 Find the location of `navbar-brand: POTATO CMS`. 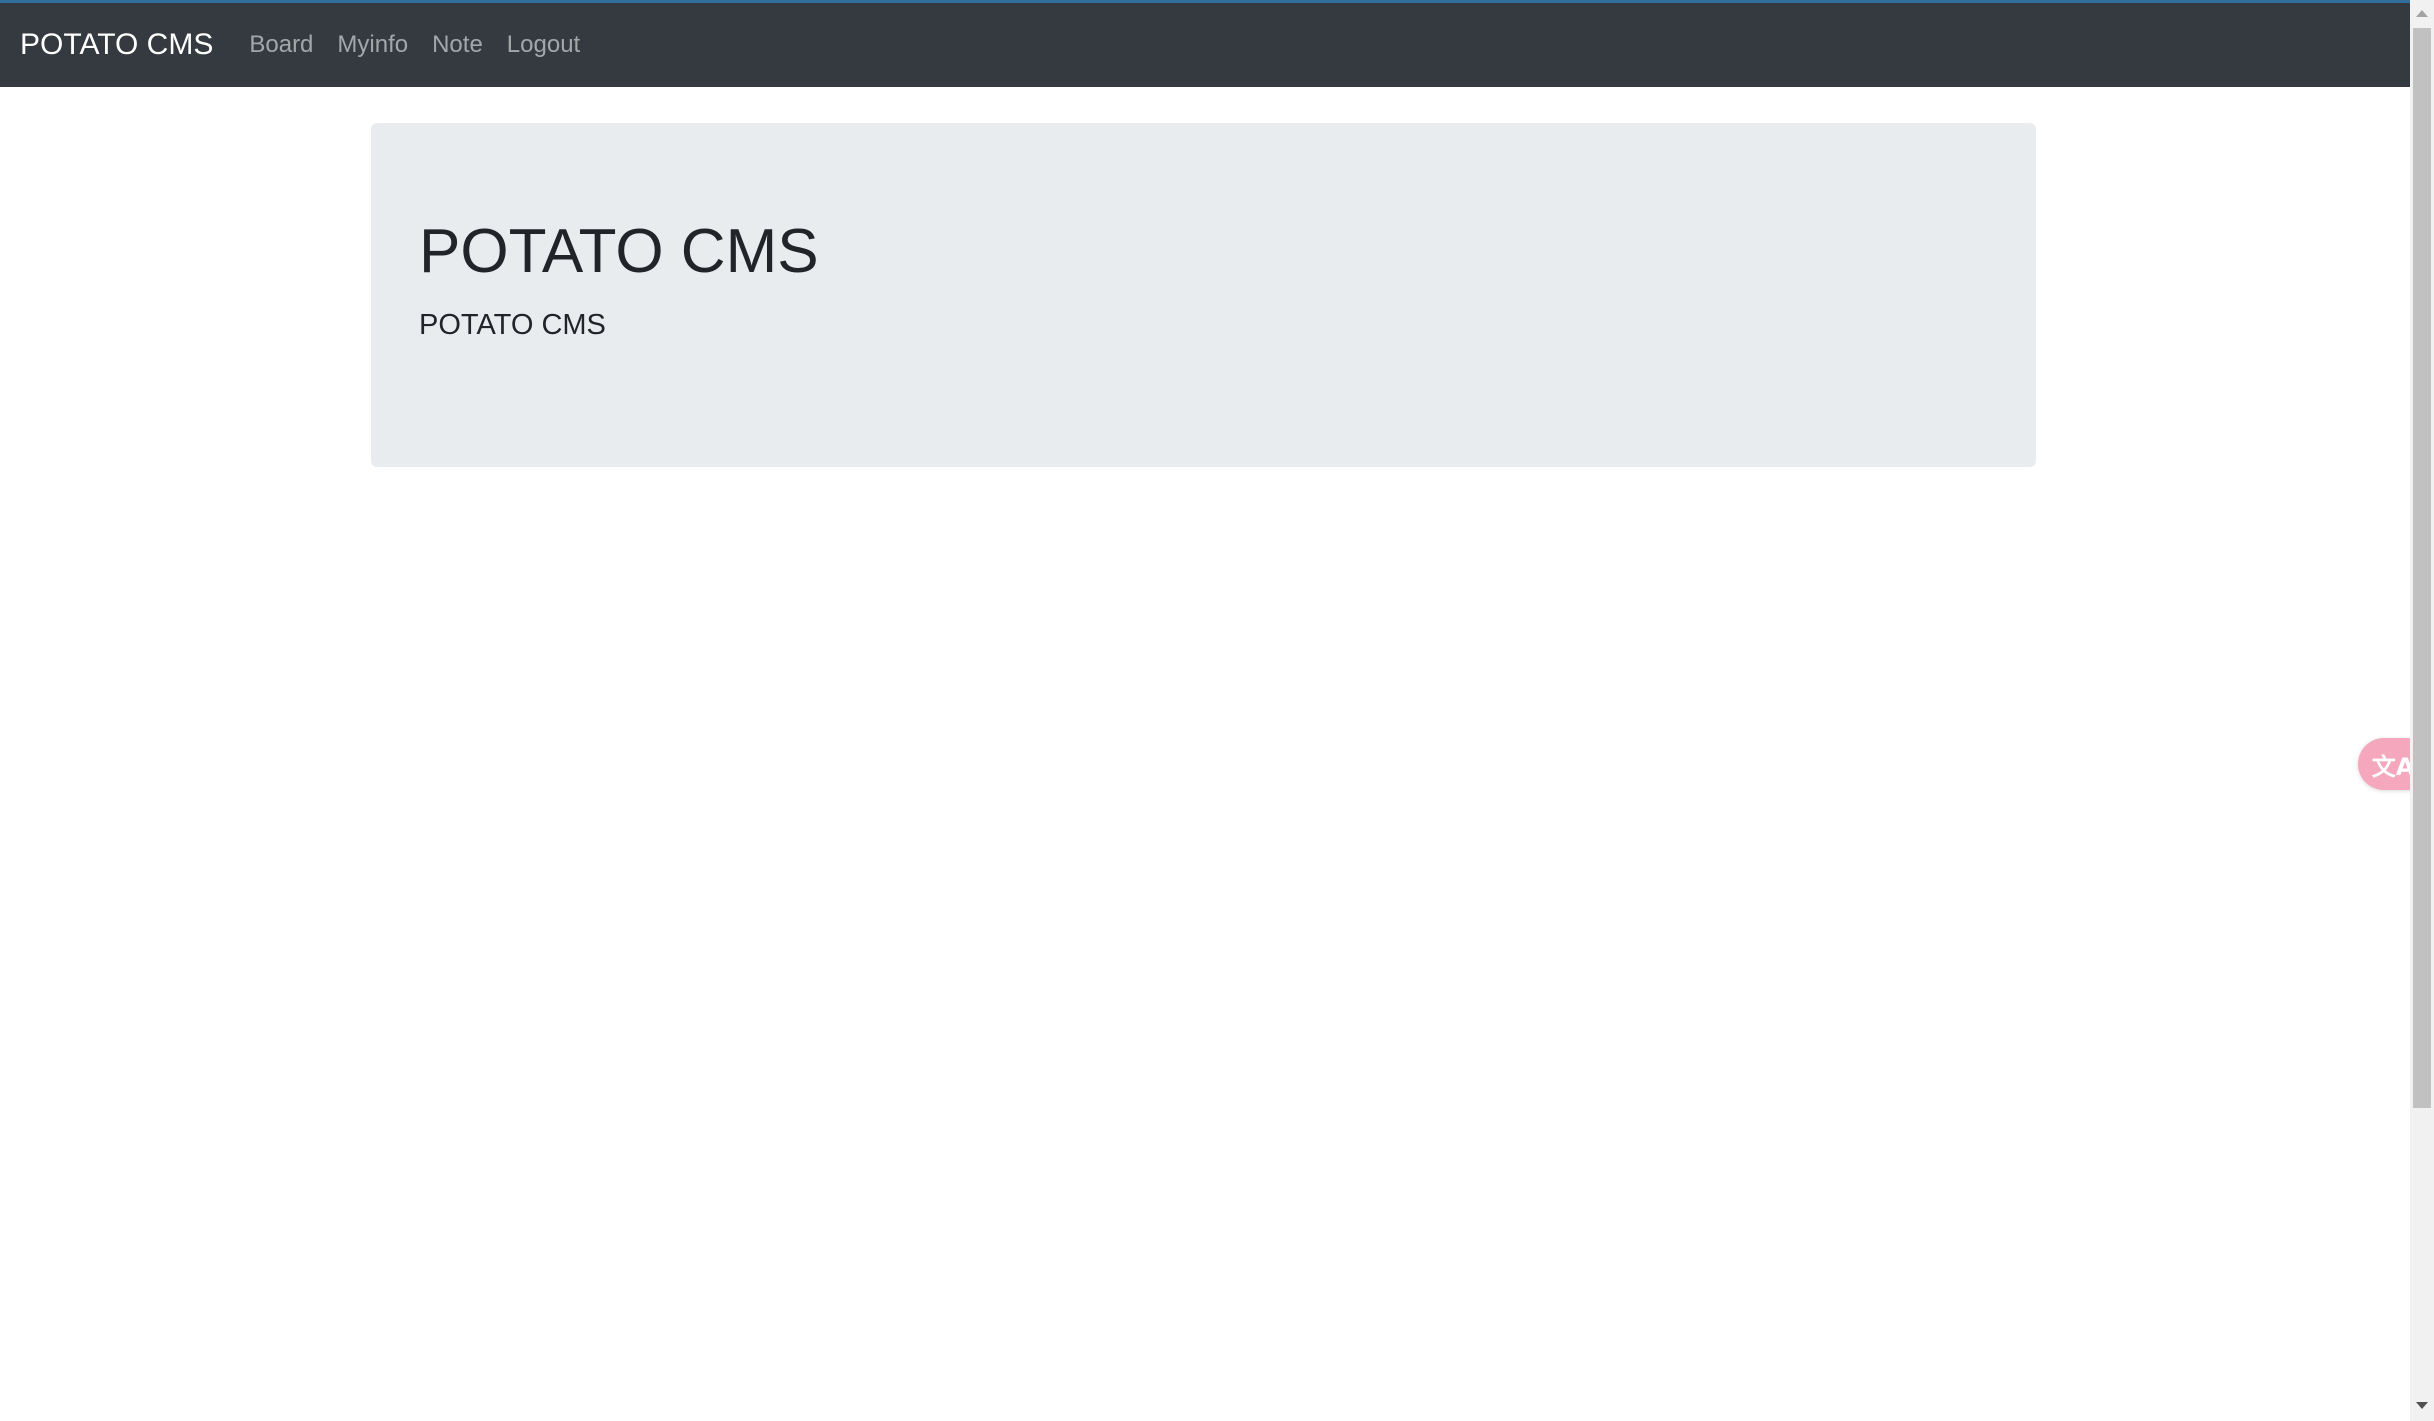

navbar-brand: POTATO CMS is located at coordinates (116, 45).